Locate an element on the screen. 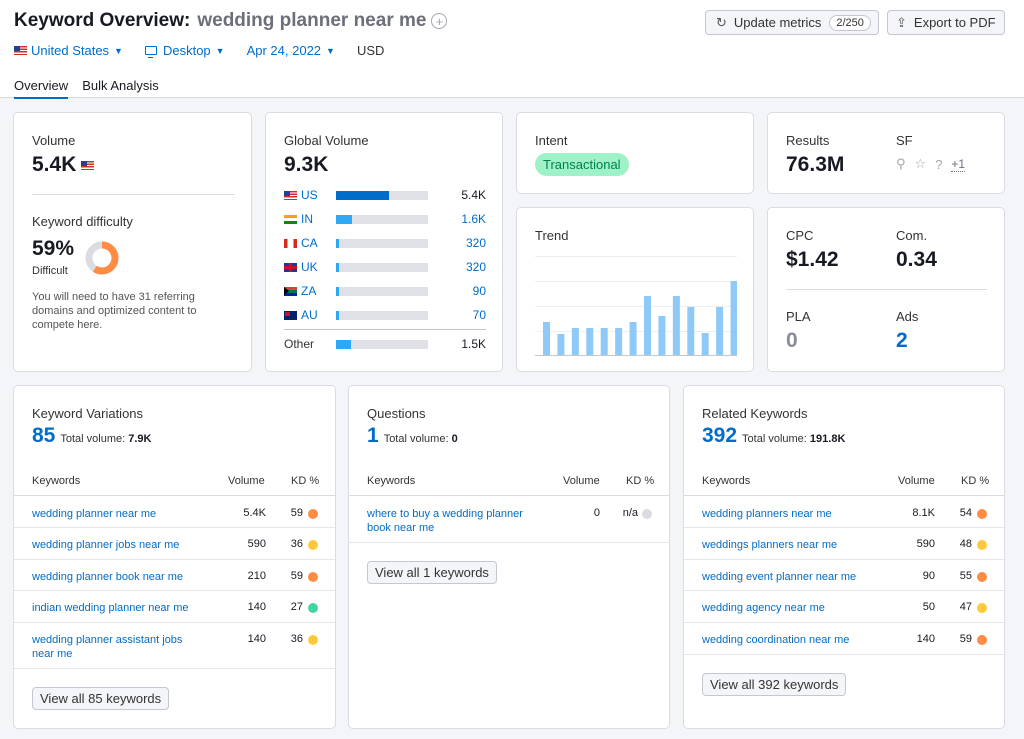 The height and width of the screenshot is (739, 1024). country-code: IN is located at coordinates (318, 219).